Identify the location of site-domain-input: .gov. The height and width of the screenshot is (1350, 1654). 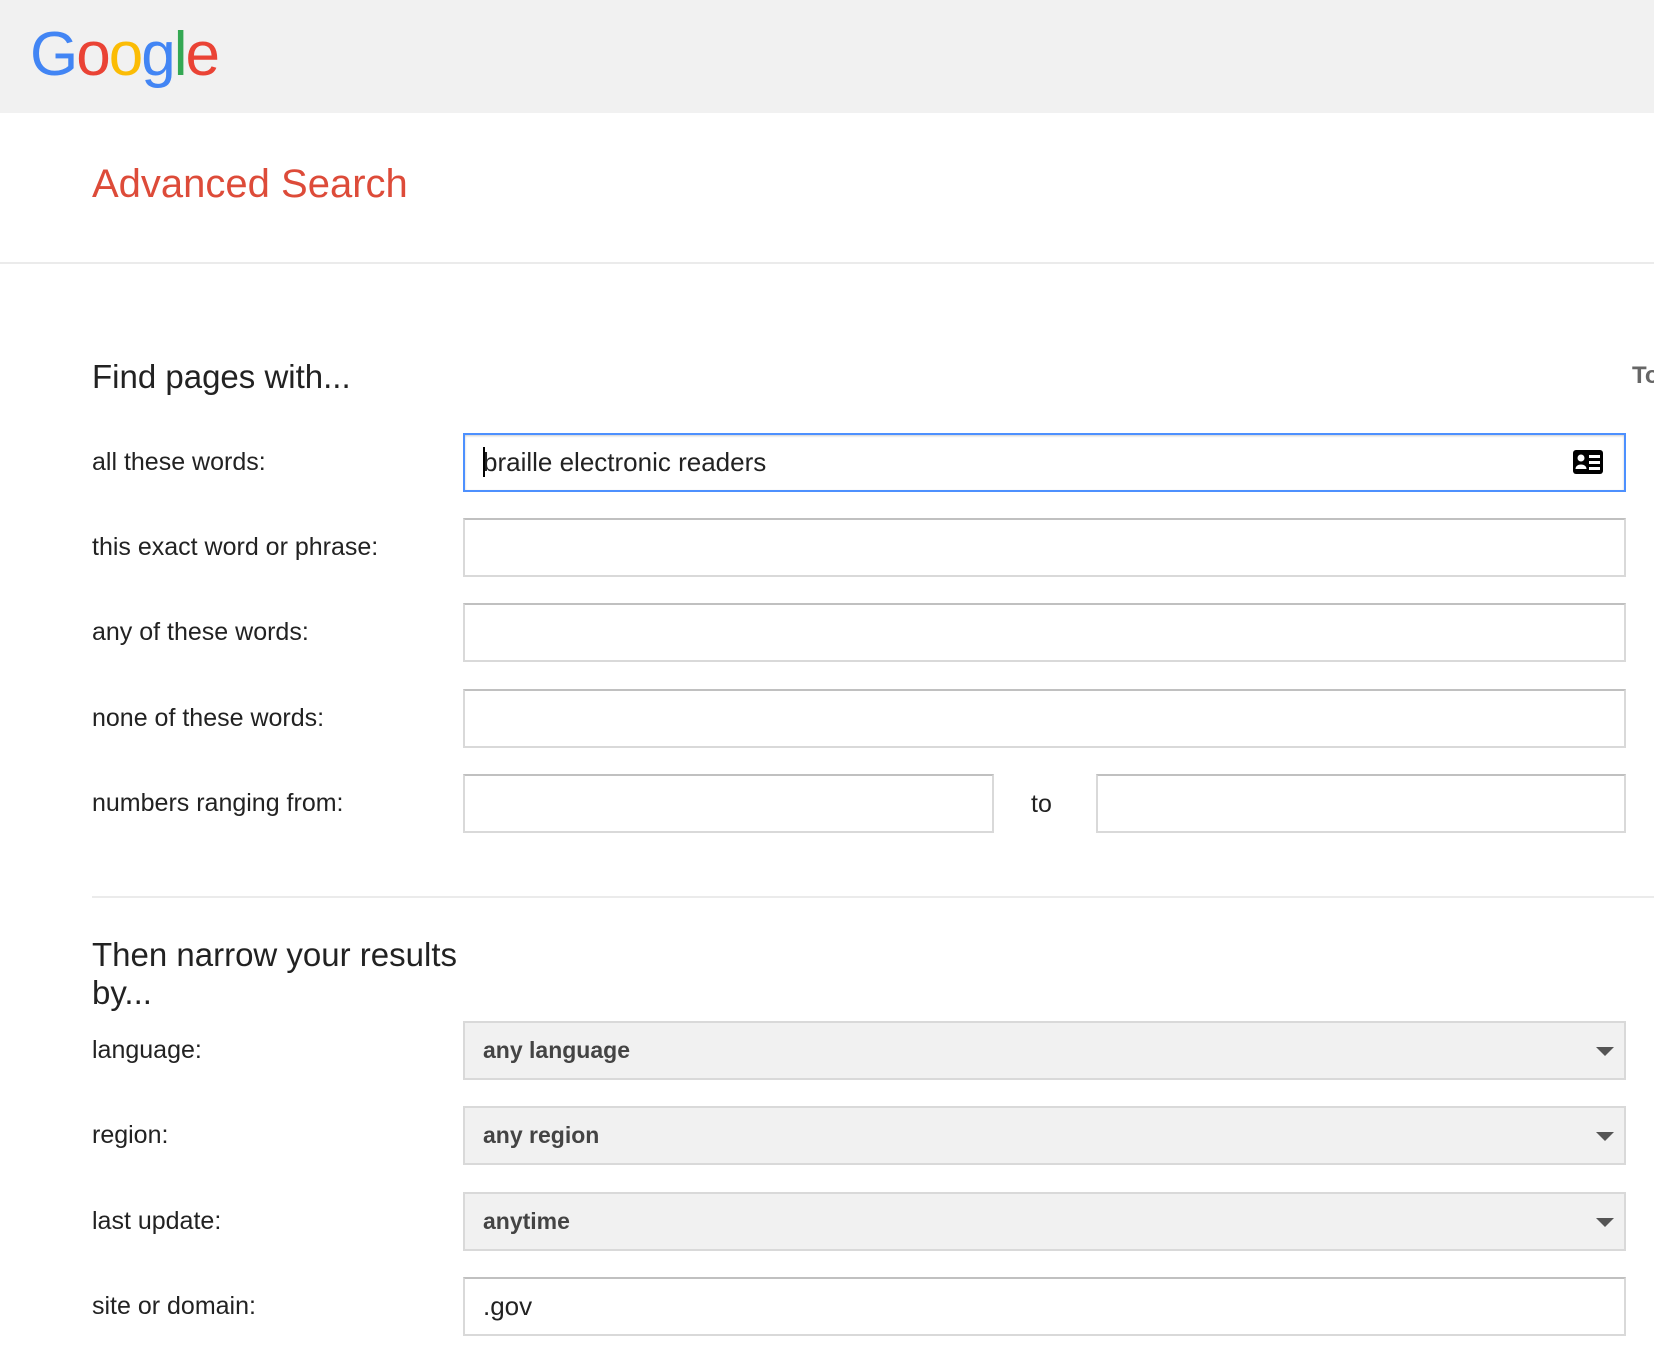
(1044, 1306).